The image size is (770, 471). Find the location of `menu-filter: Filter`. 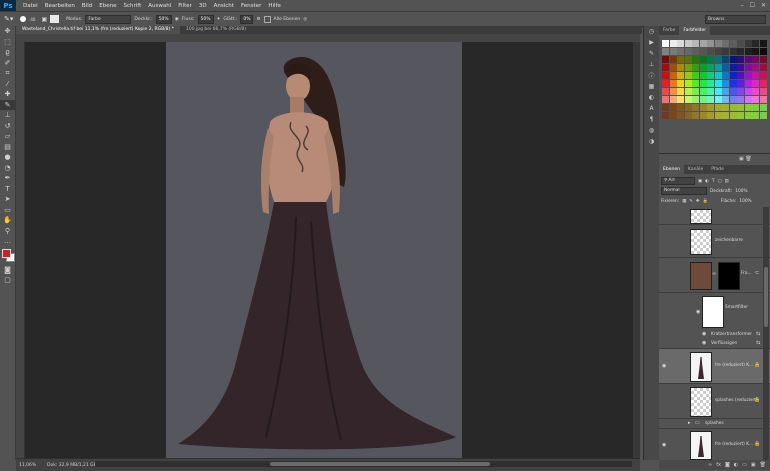

menu-filter: Filter is located at coordinates (185, 6).